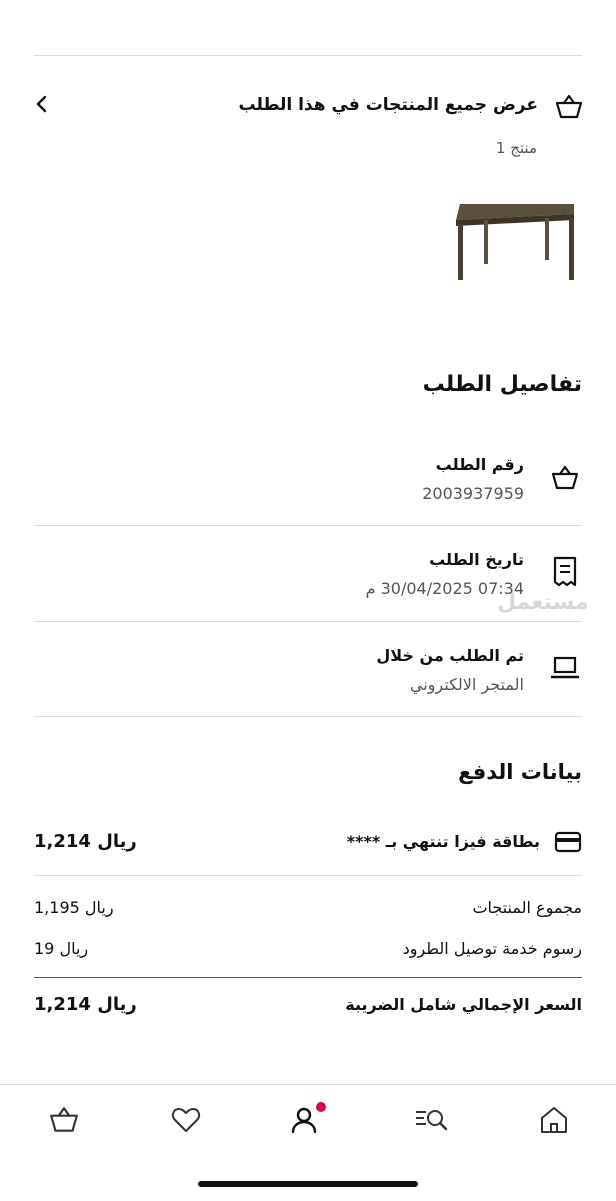 This screenshot has height=1201, width=616. What do you see at coordinates (565, 572) in the screenshot?
I see `receipt-icon` at bounding box center [565, 572].